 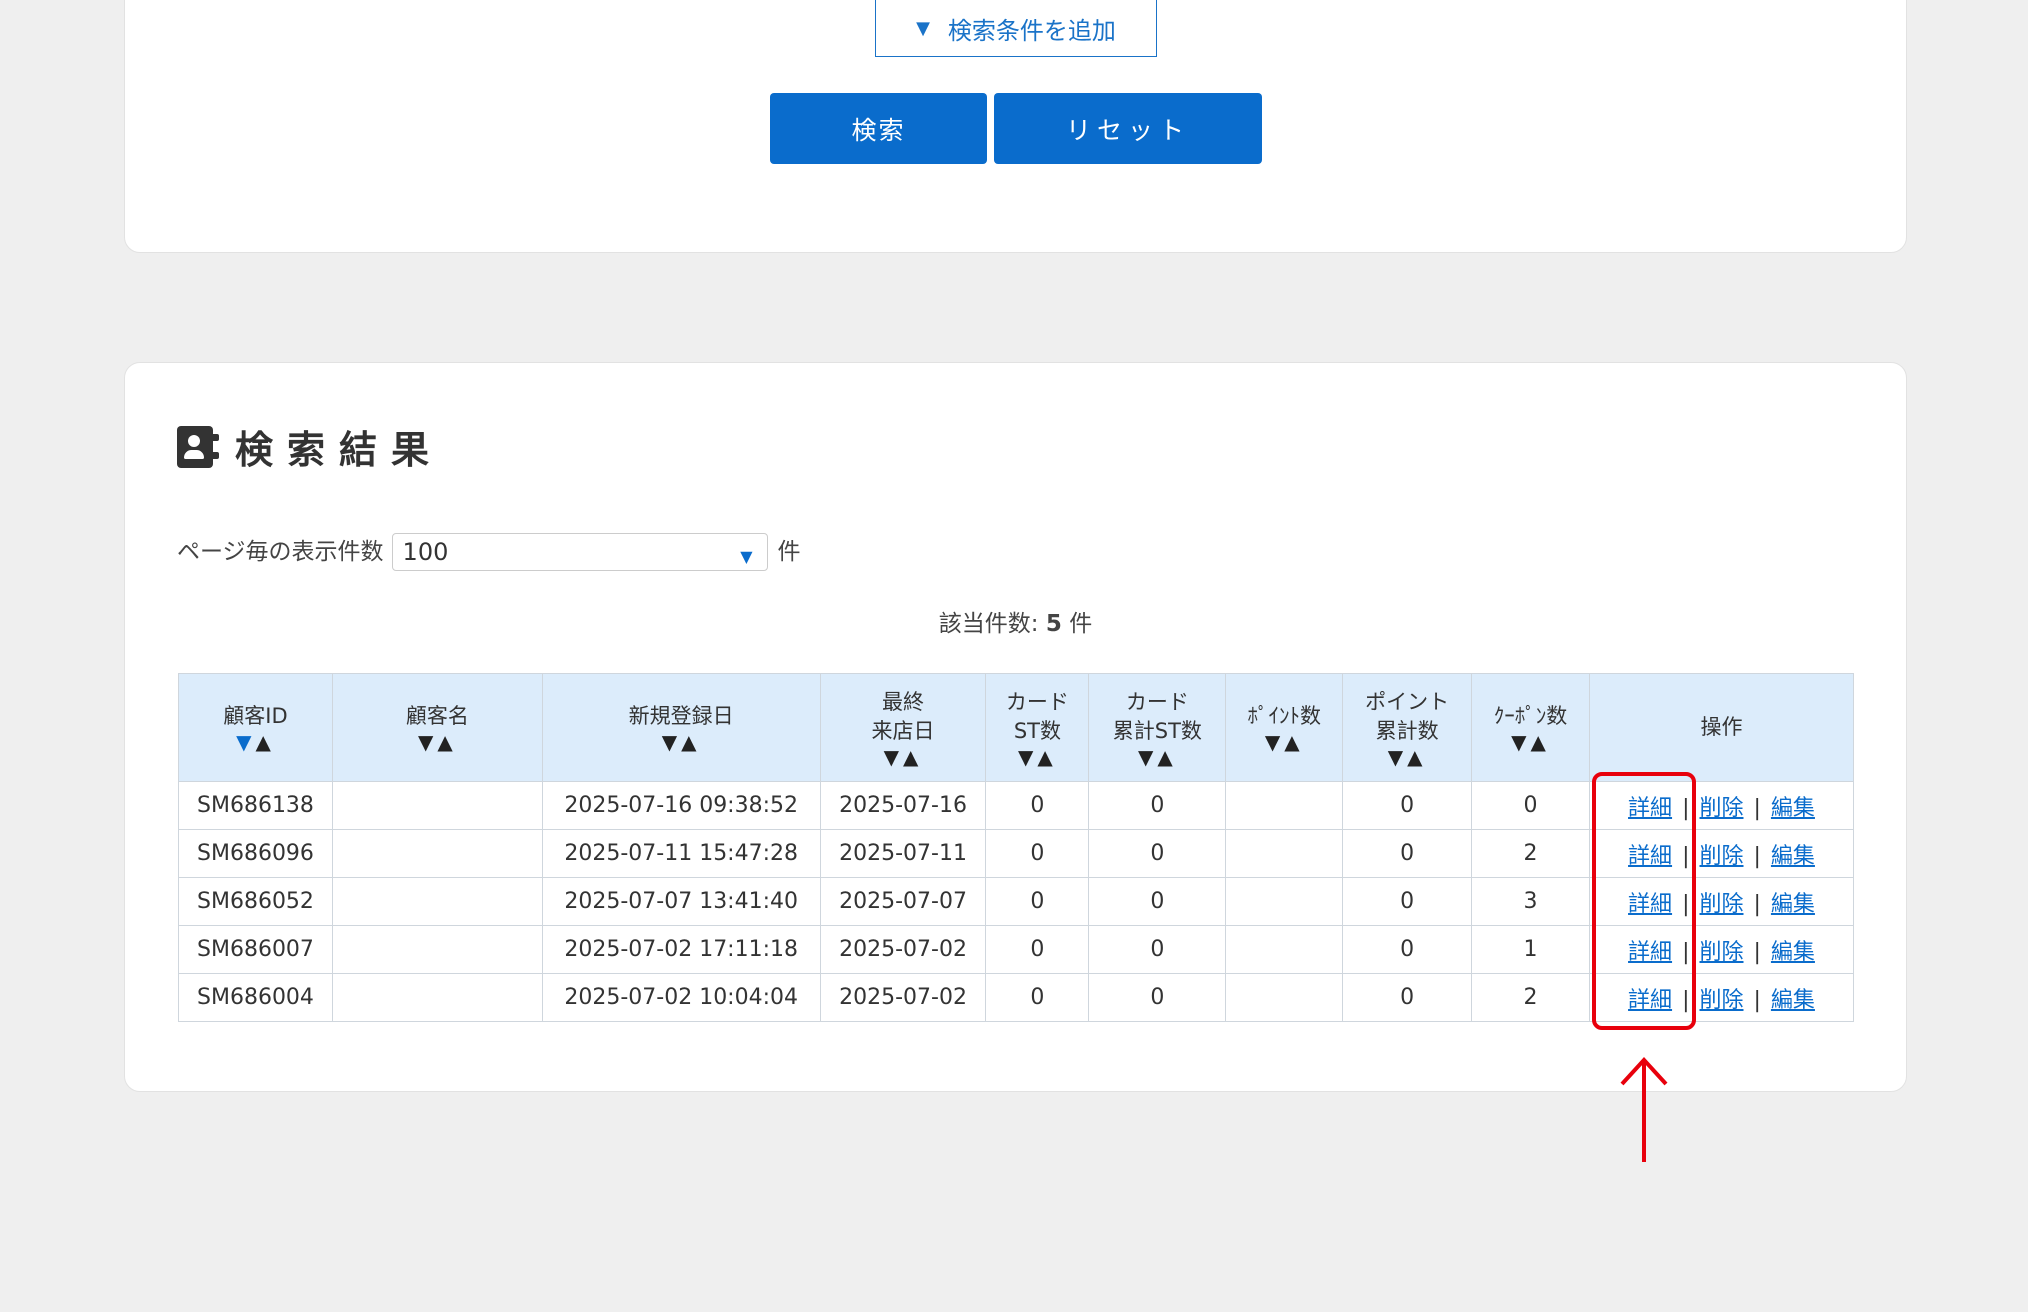 What do you see at coordinates (280, 552) in the screenshot?
I see `per-page-label: ページ毎の表示件数` at bounding box center [280, 552].